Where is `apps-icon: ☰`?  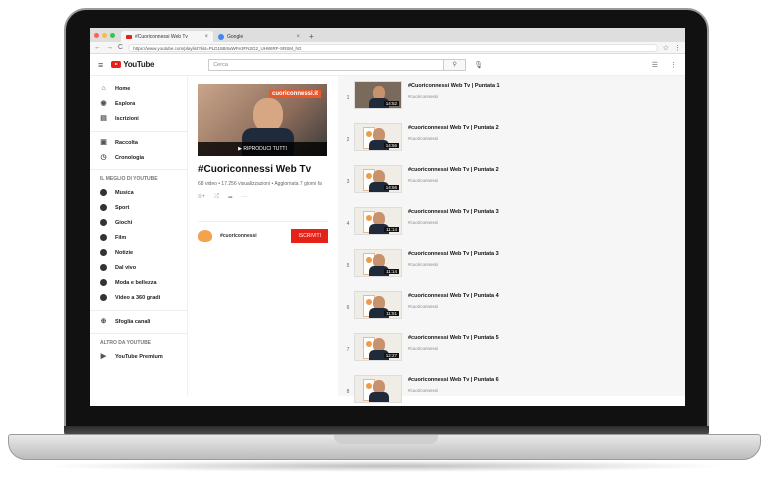 apps-icon: ☰ is located at coordinates (655, 65).